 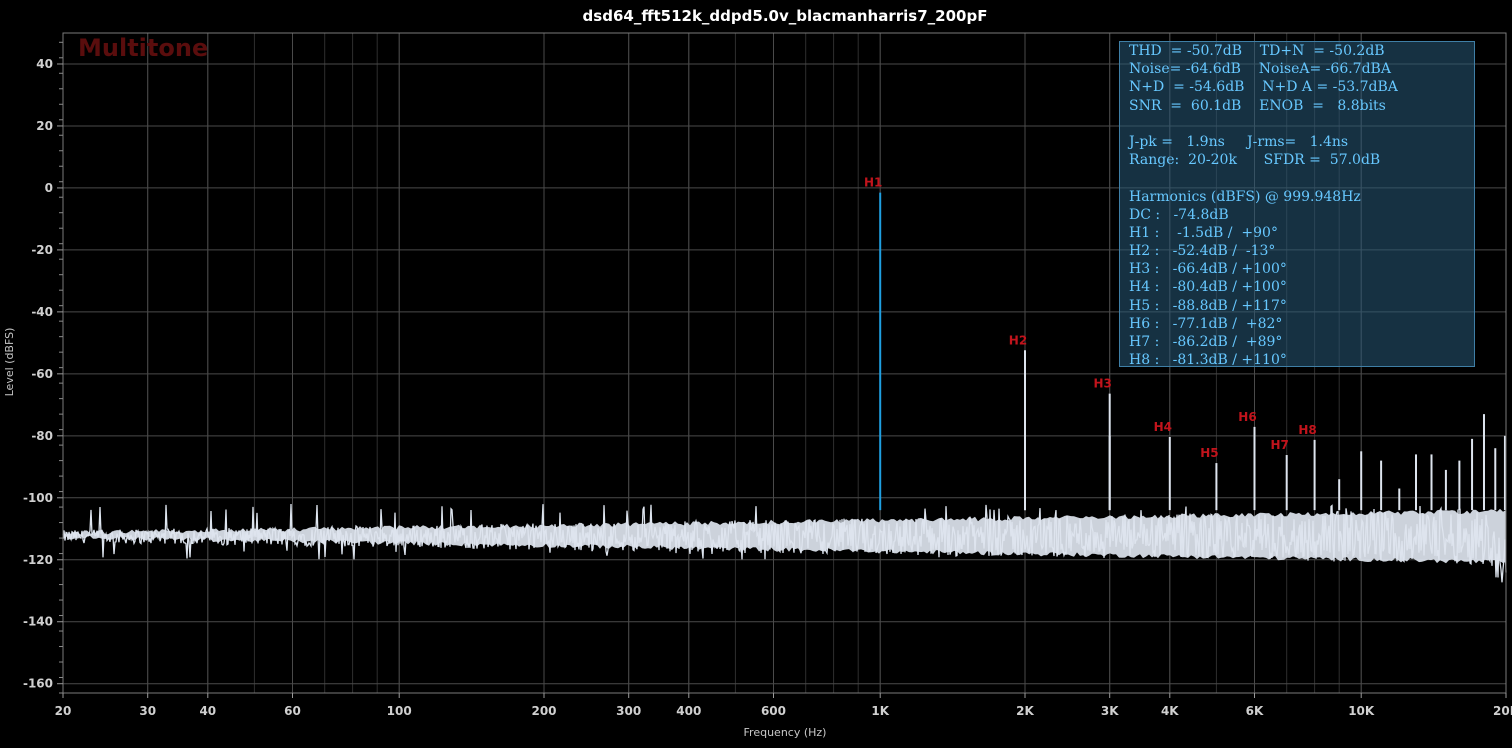 I want to click on stats-line: H5 : -88.8dB / +117°, so click(x=1208, y=305).